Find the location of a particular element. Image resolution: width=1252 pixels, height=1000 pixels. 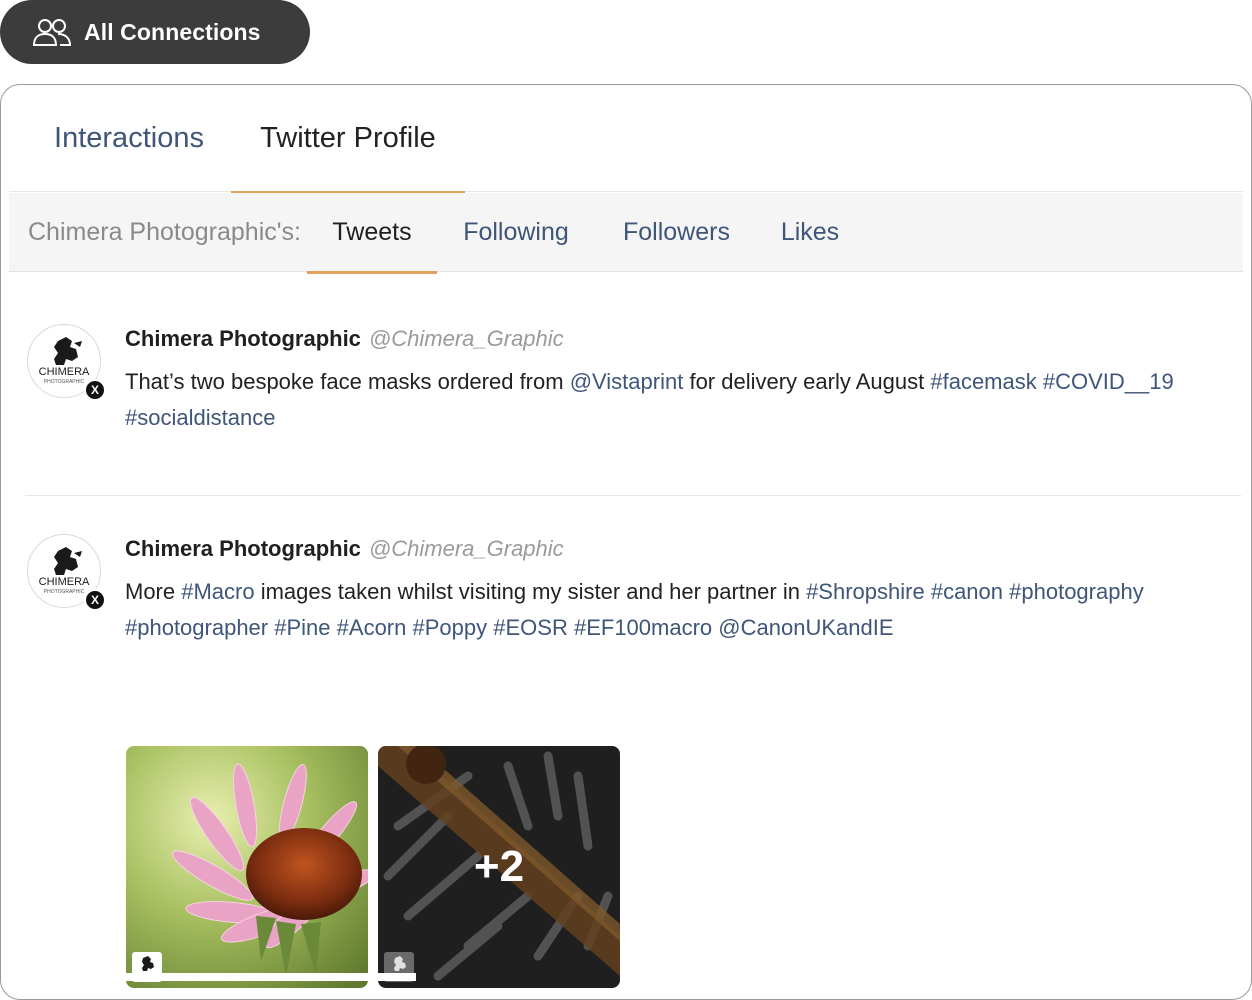

sub-tab-following: Following is located at coordinates (516, 232).